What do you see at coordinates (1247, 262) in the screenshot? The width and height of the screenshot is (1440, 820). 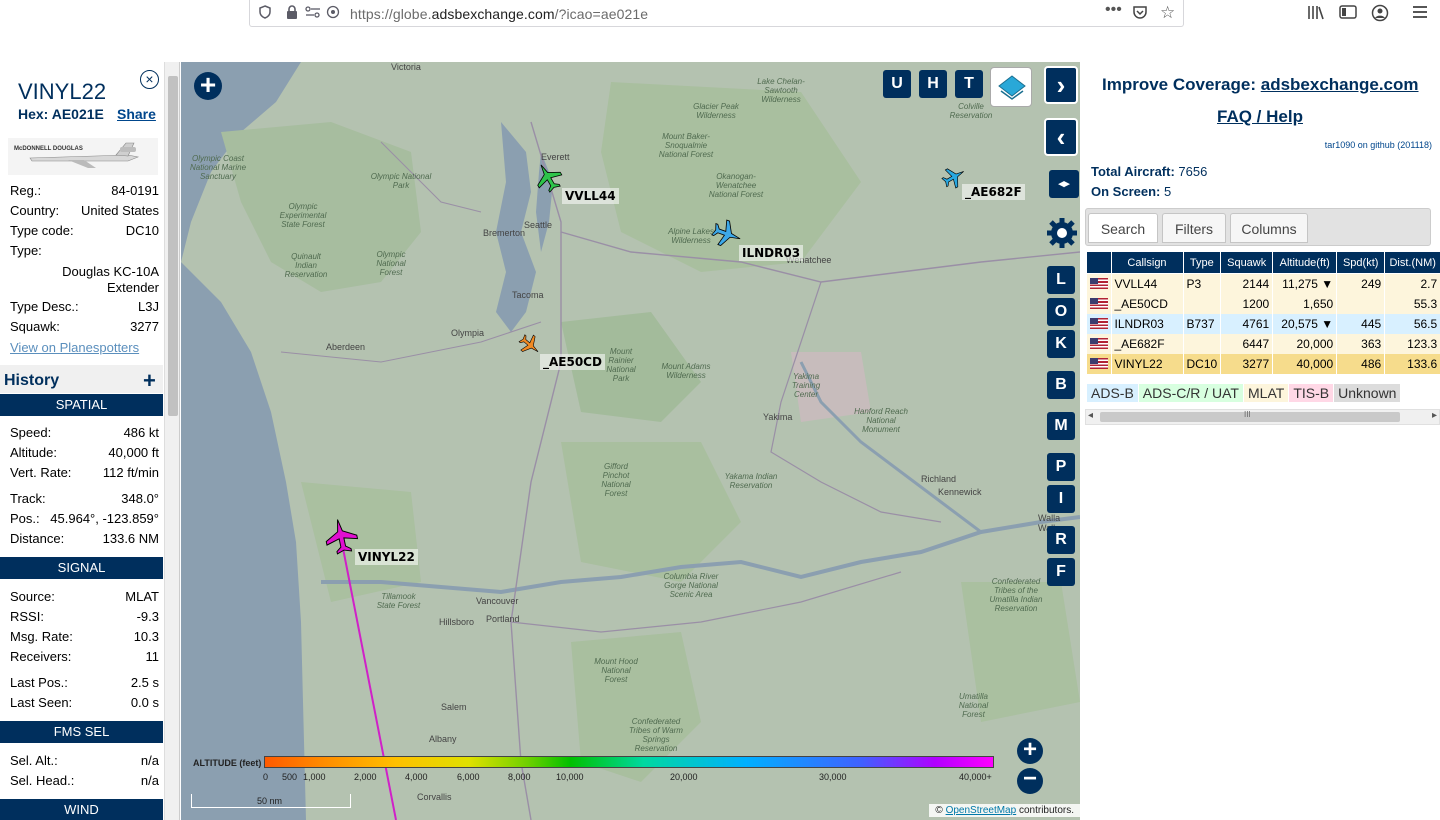 I see `column-header: Squawk` at bounding box center [1247, 262].